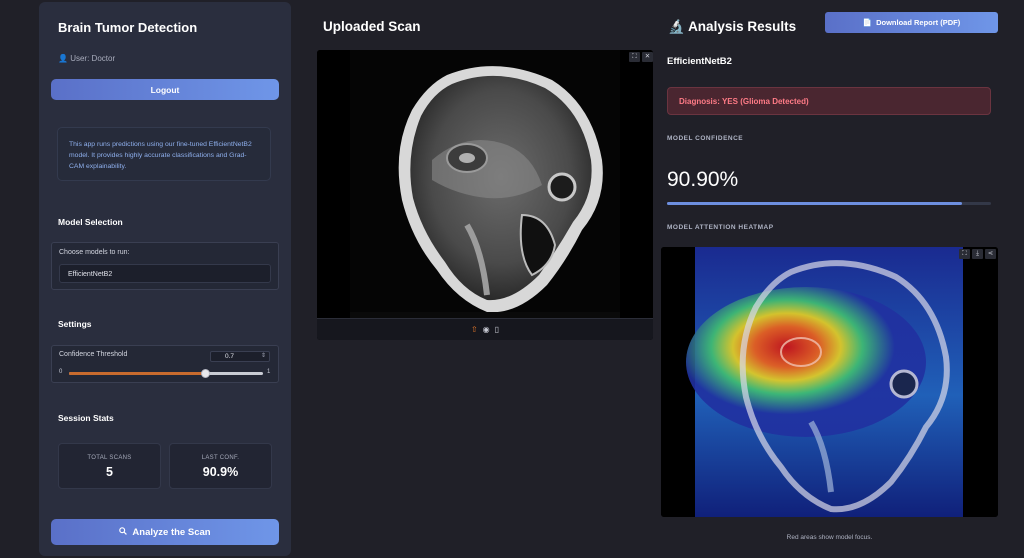 The height and width of the screenshot is (558, 1024). What do you see at coordinates (61, 372) in the screenshot?
I see `slider-min-label: 0` at bounding box center [61, 372].